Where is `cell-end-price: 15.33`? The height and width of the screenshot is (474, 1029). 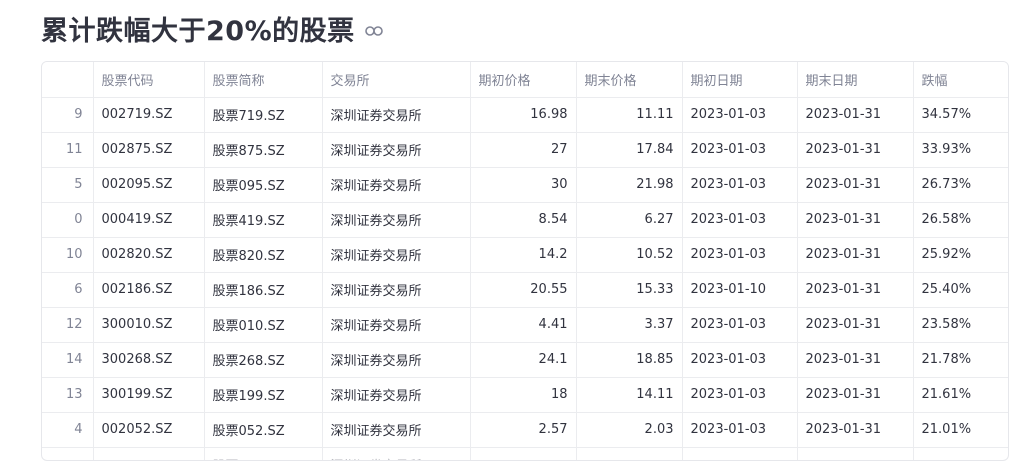
cell-end-price: 15.33 is located at coordinates (629, 290).